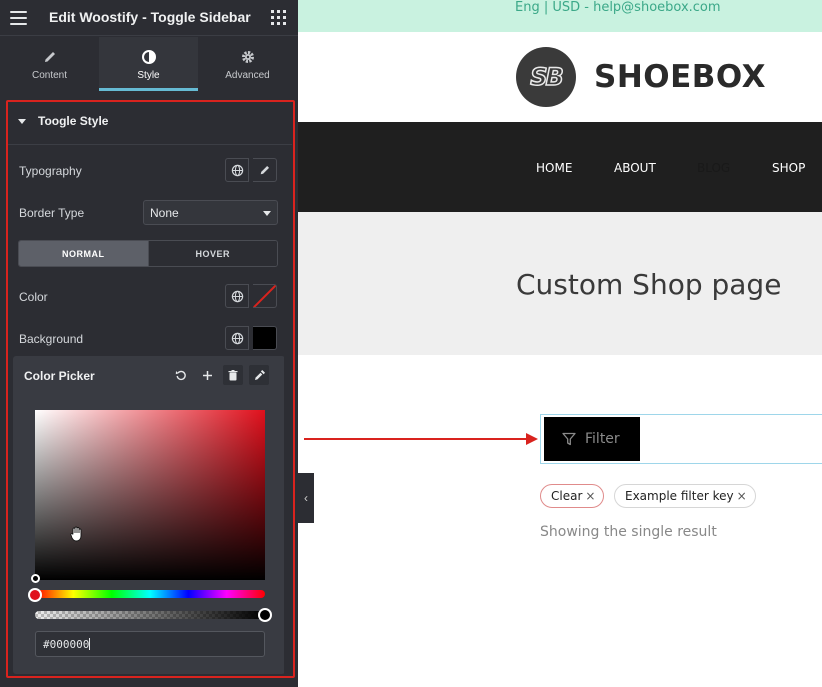  I want to click on clear-filters-chip: Clear ×, so click(572, 496).